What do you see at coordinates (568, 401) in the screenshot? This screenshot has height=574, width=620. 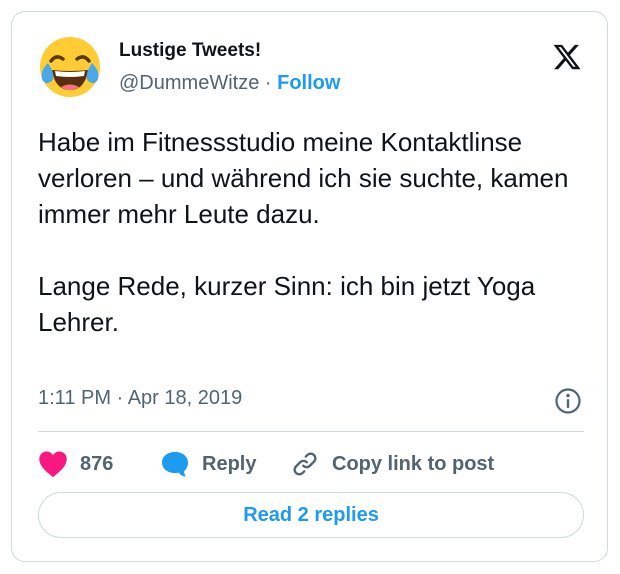 I see `info-icon` at bounding box center [568, 401].